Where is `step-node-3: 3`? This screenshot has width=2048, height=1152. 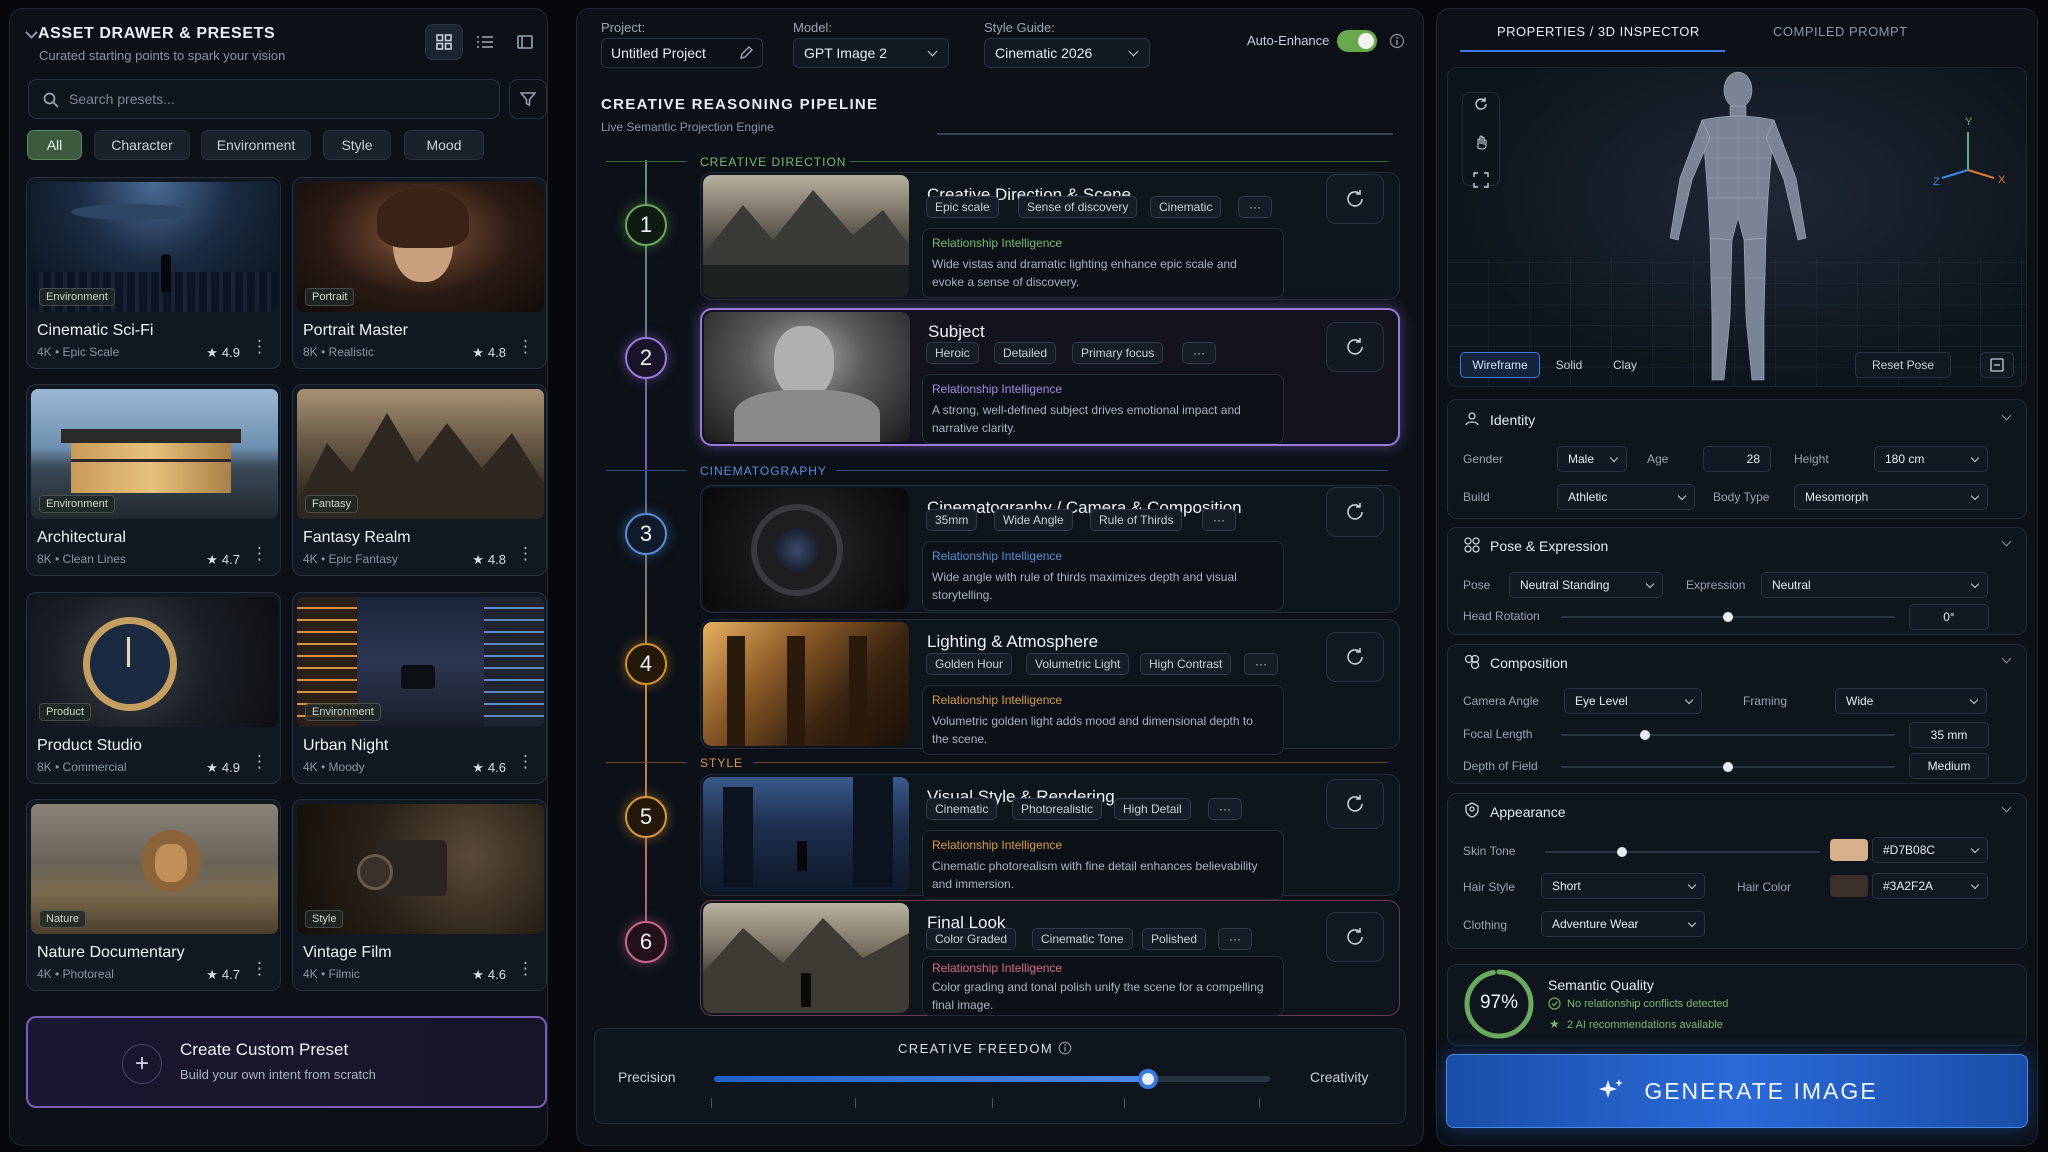 step-node-3: 3 is located at coordinates (646, 534).